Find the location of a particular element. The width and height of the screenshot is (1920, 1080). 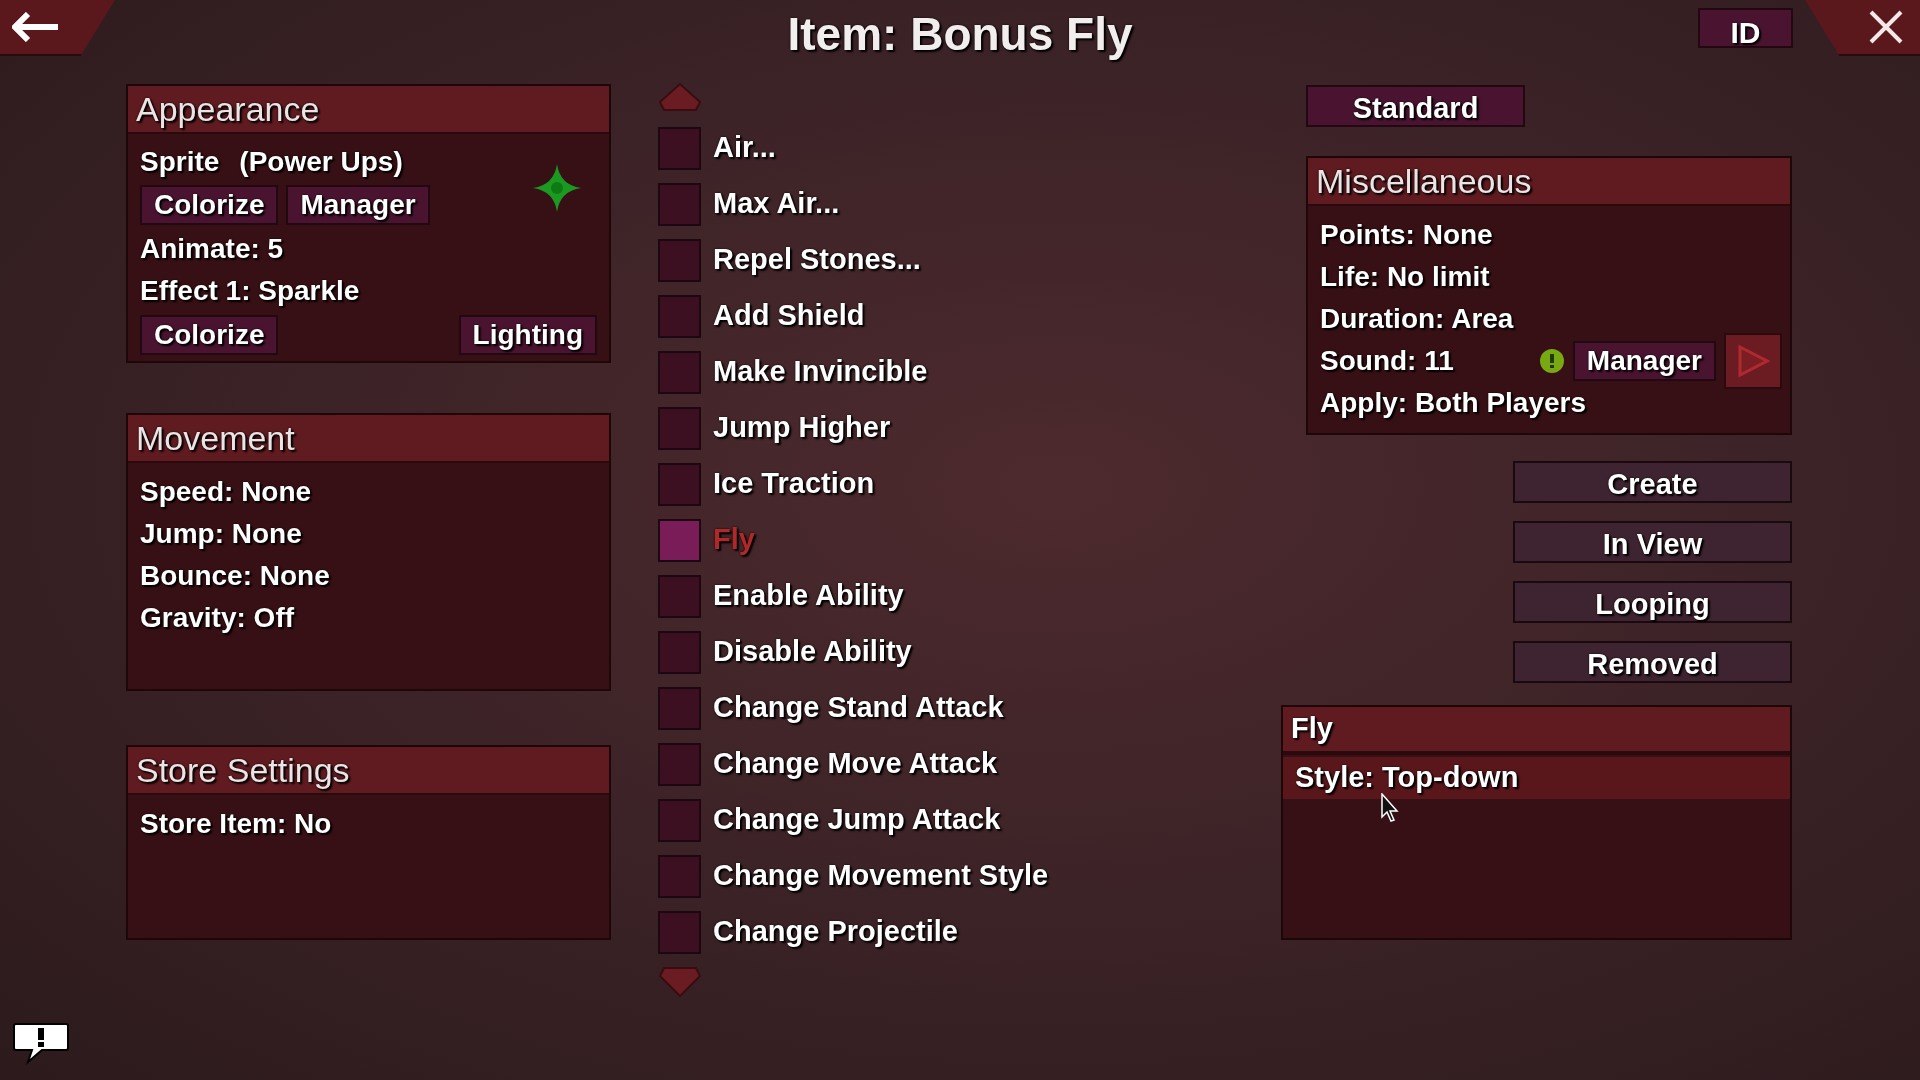

panel-title: Miscellaneous is located at coordinates (1424, 181).